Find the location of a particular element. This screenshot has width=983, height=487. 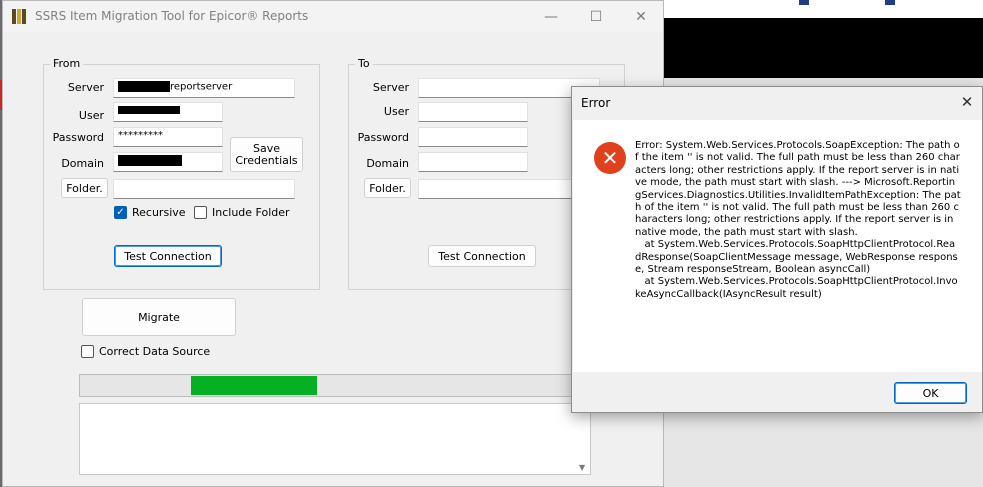

error-icon: ✕ is located at coordinates (610, 158).